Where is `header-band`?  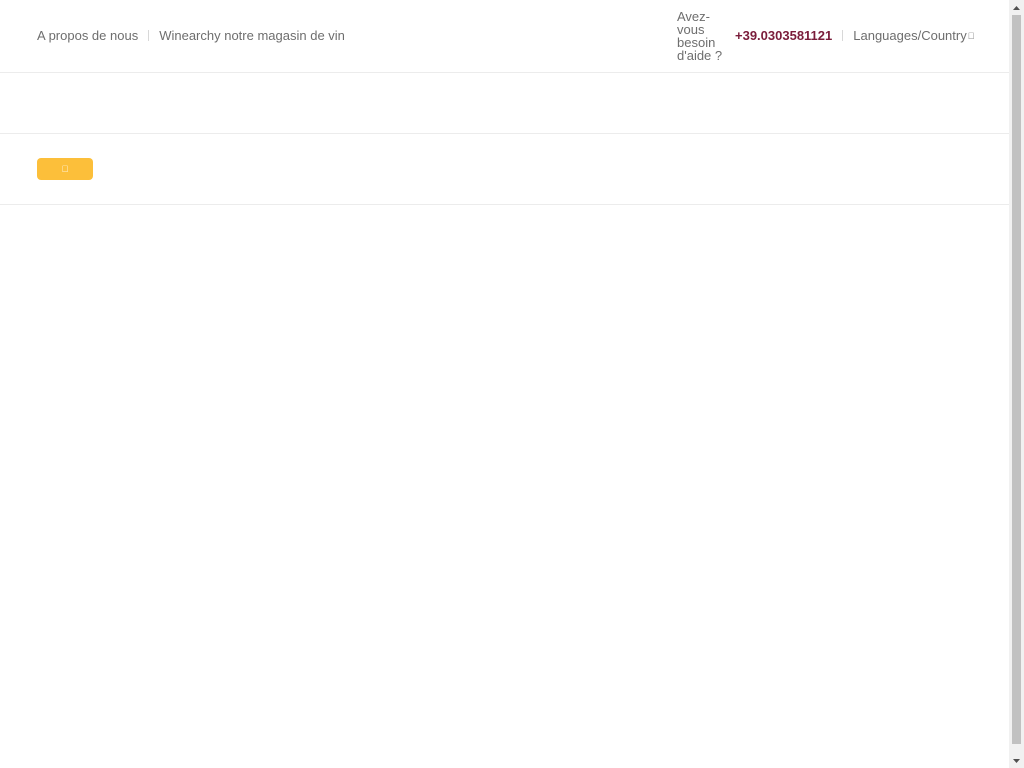
header-band is located at coordinates (504, 103).